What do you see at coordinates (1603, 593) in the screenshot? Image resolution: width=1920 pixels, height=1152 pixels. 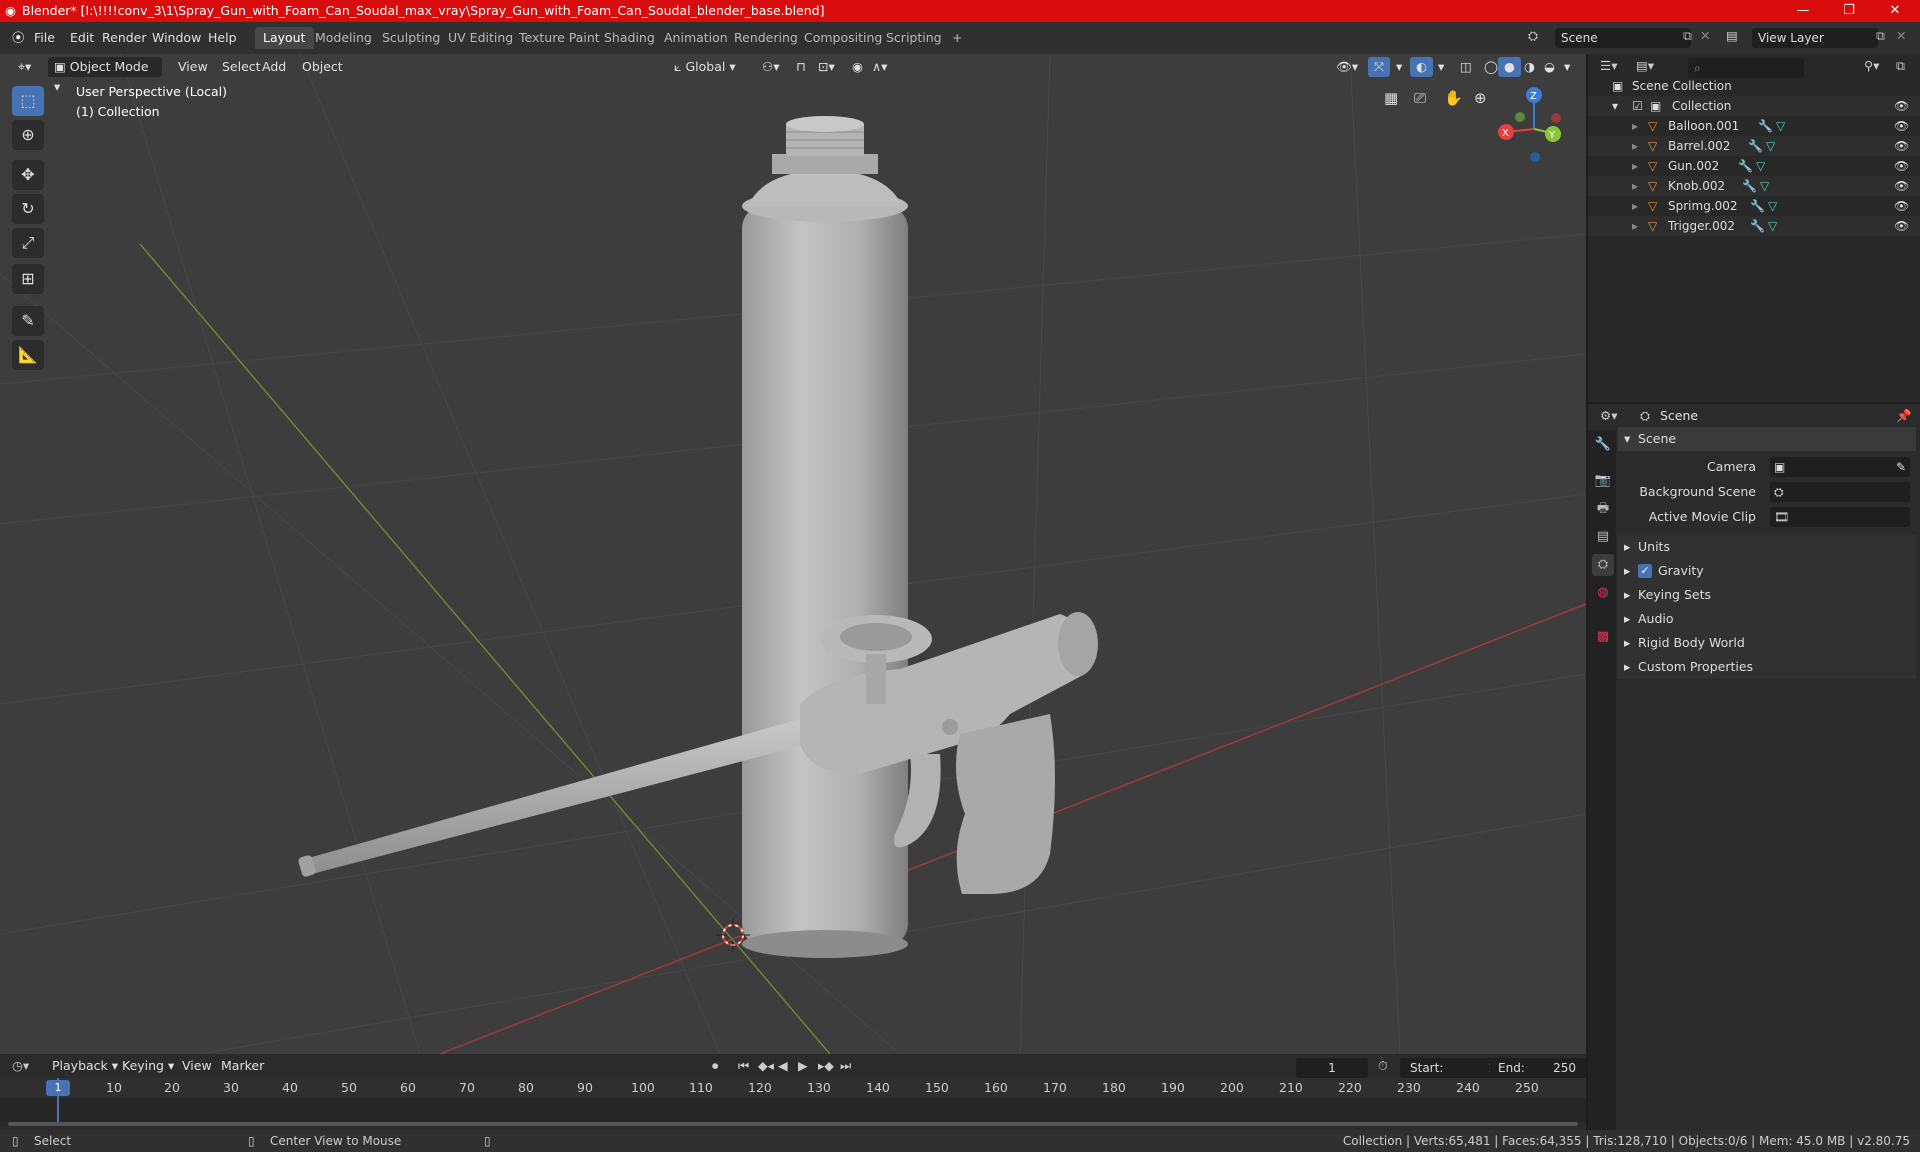 I see `world-tab-icon: ◍` at bounding box center [1603, 593].